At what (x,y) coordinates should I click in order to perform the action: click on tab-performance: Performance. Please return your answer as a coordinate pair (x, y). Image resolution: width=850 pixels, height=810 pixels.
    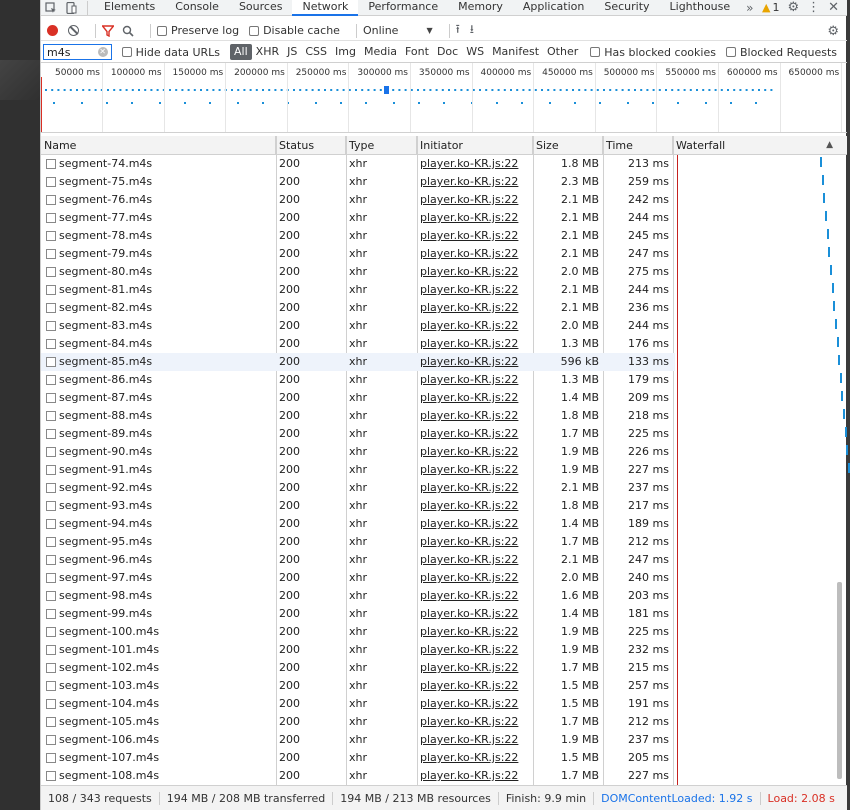
    Looking at the image, I should click on (403, 8).